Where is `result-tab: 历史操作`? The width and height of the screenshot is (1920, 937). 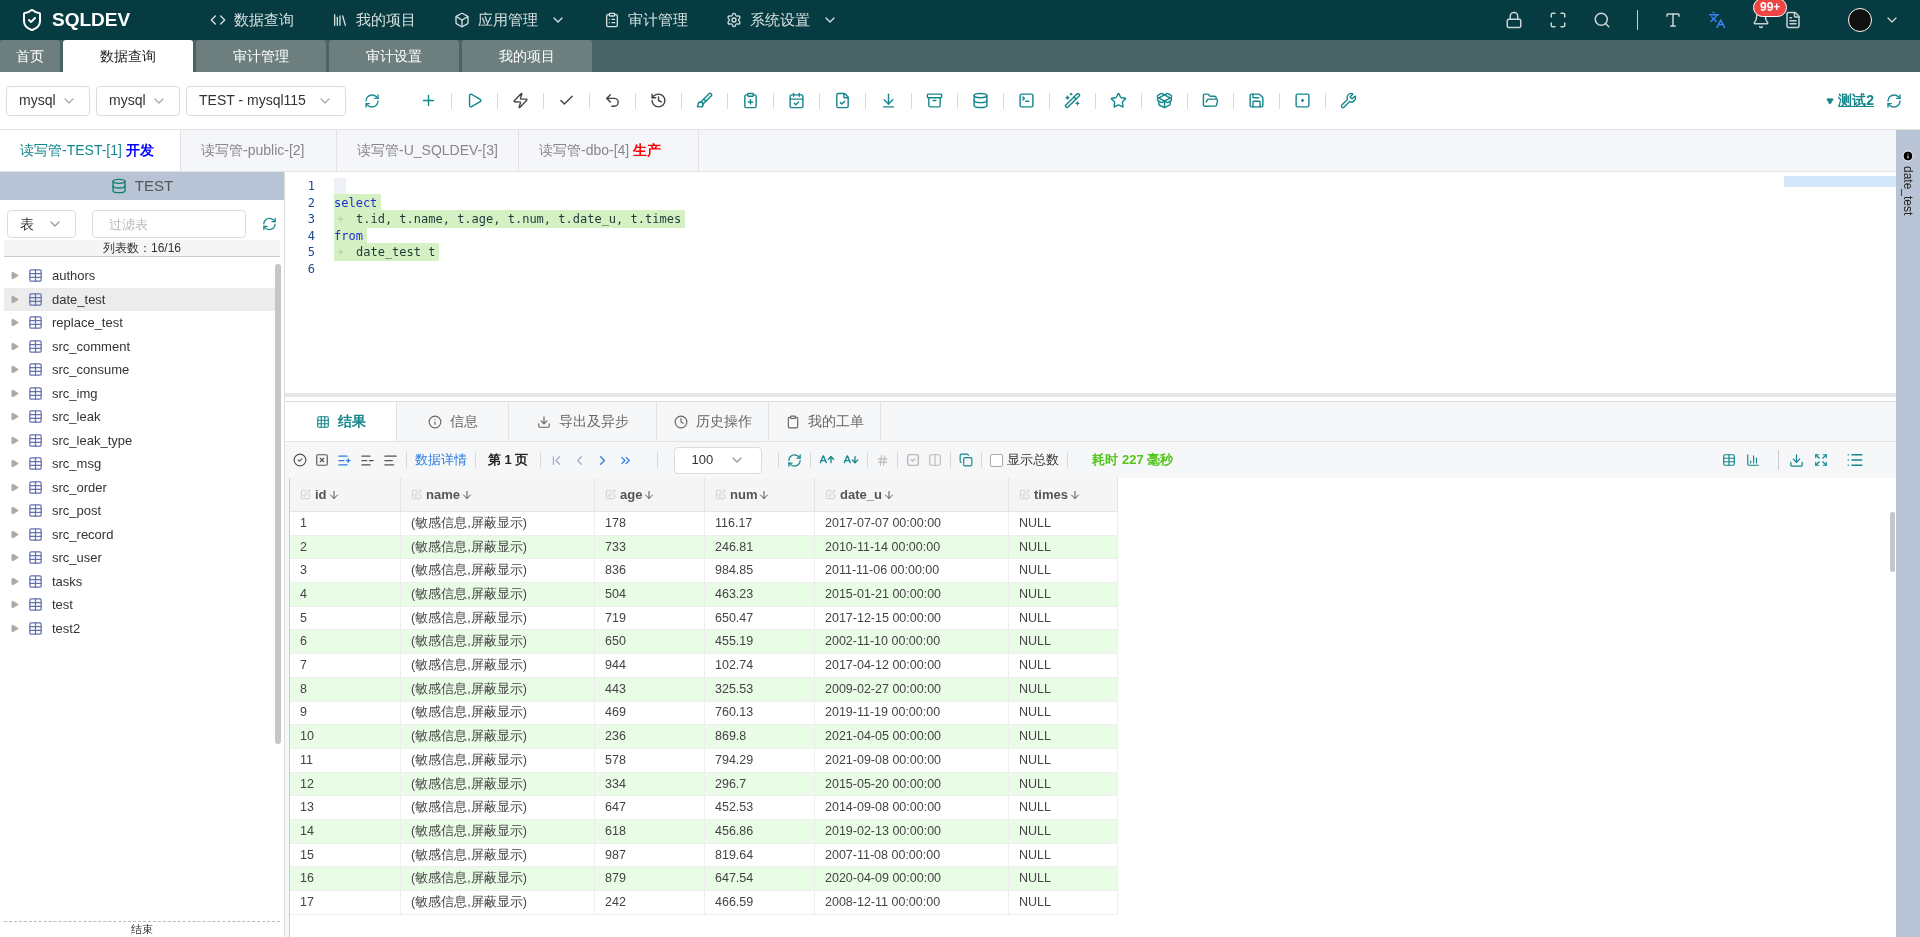
result-tab: 历史操作 is located at coordinates (713, 421).